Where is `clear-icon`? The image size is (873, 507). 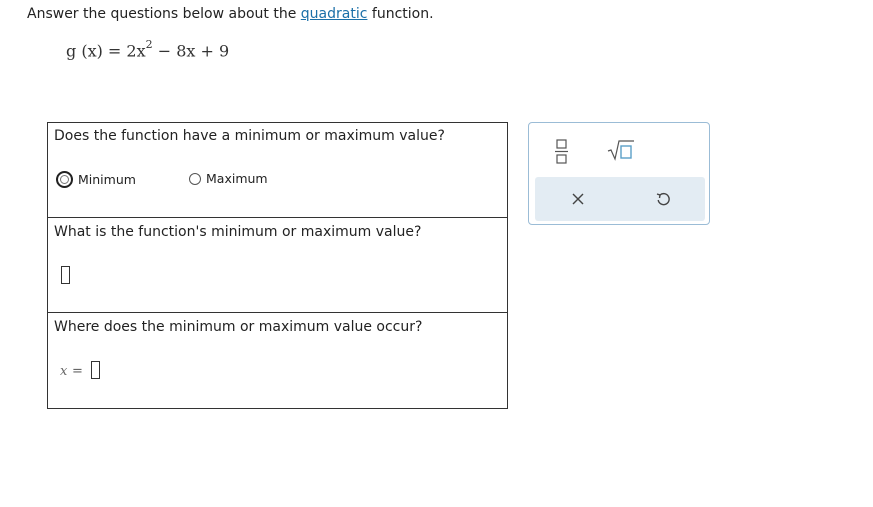
clear-icon is located at coordinates (577, 199).